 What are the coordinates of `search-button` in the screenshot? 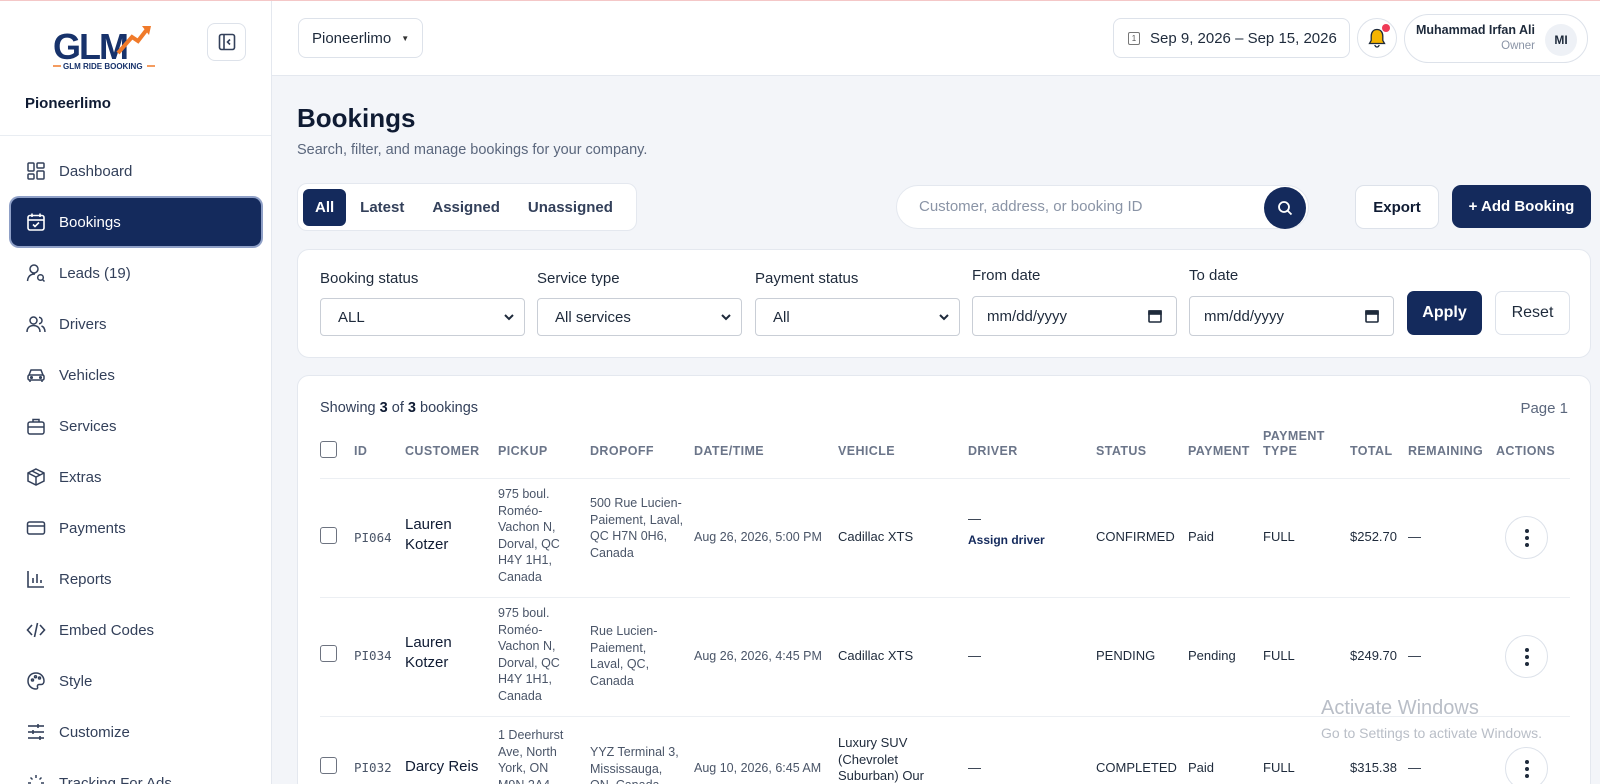 It's located at (1285, 208).